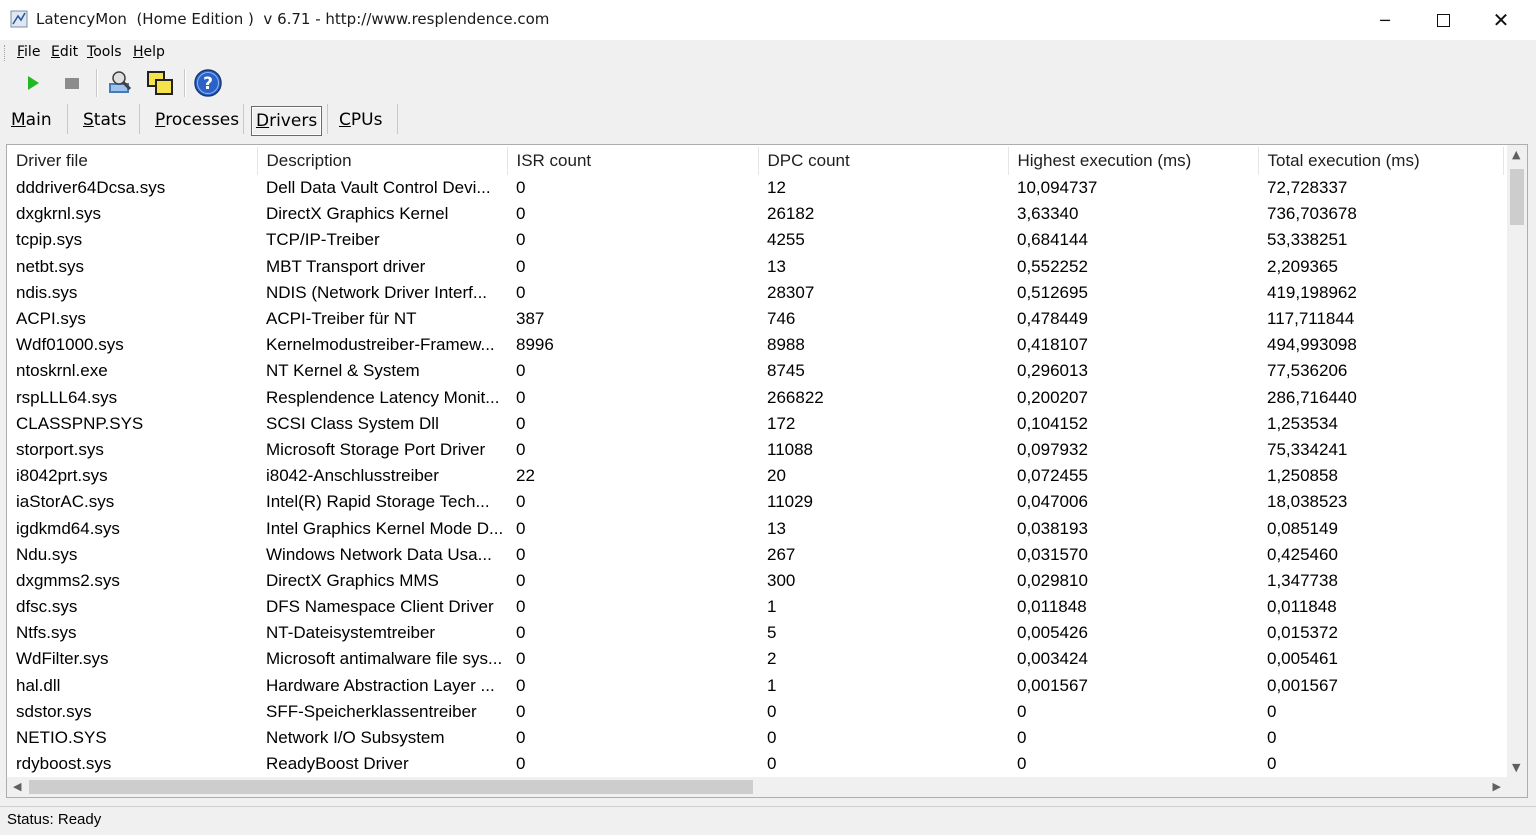  Describe the element at coordinates (33, 83) in the screenshot. I see `start-monitor-button` at that location.